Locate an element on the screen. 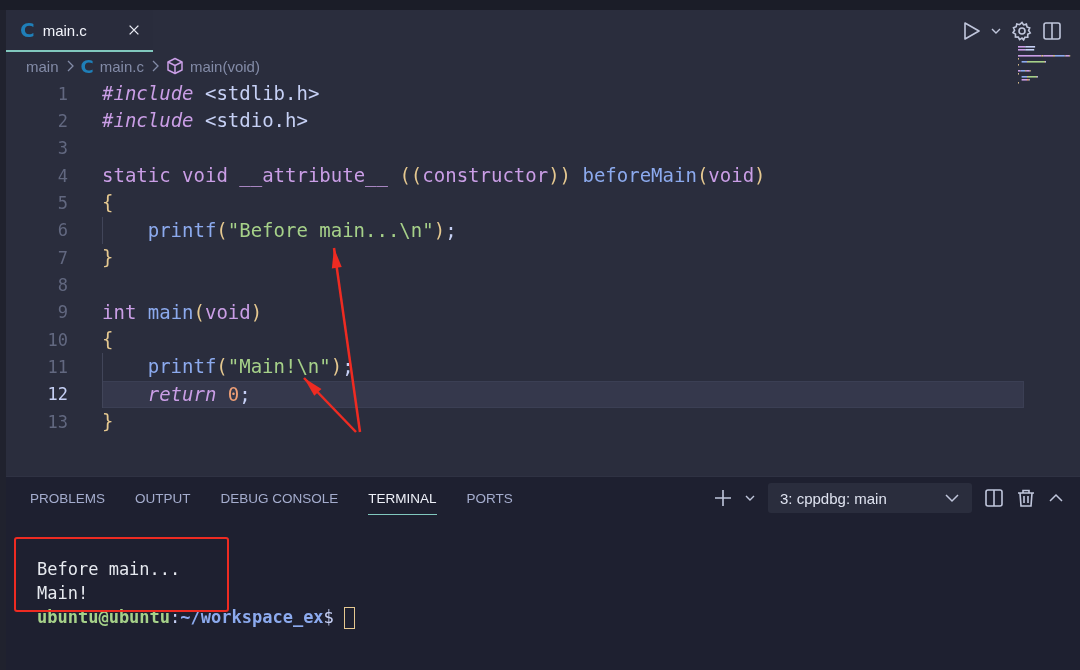  line-number: 9 is located at coordinates (62, 312).